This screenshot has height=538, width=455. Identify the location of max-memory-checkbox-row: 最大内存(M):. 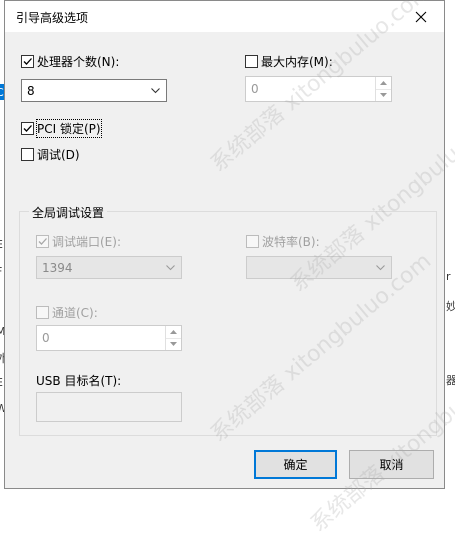
(289, 61).